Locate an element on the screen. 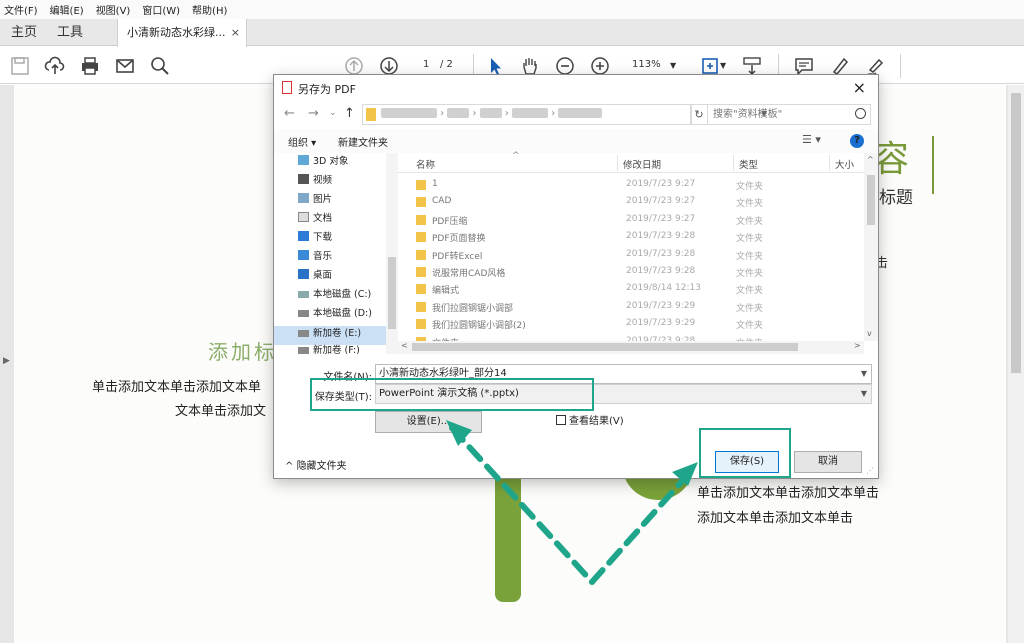 The width and height of the screenshot is (1024, 643). nav-item-documents: 文档 is located at coordinates (315, 219).